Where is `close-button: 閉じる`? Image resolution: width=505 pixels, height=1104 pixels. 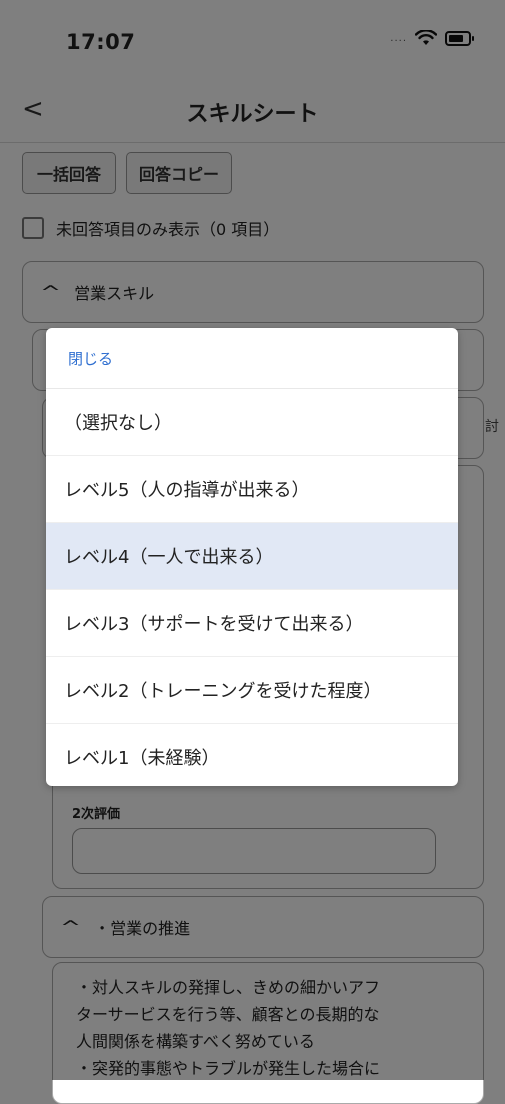 close-button: 閉じる is located at coordinates (252, 358).